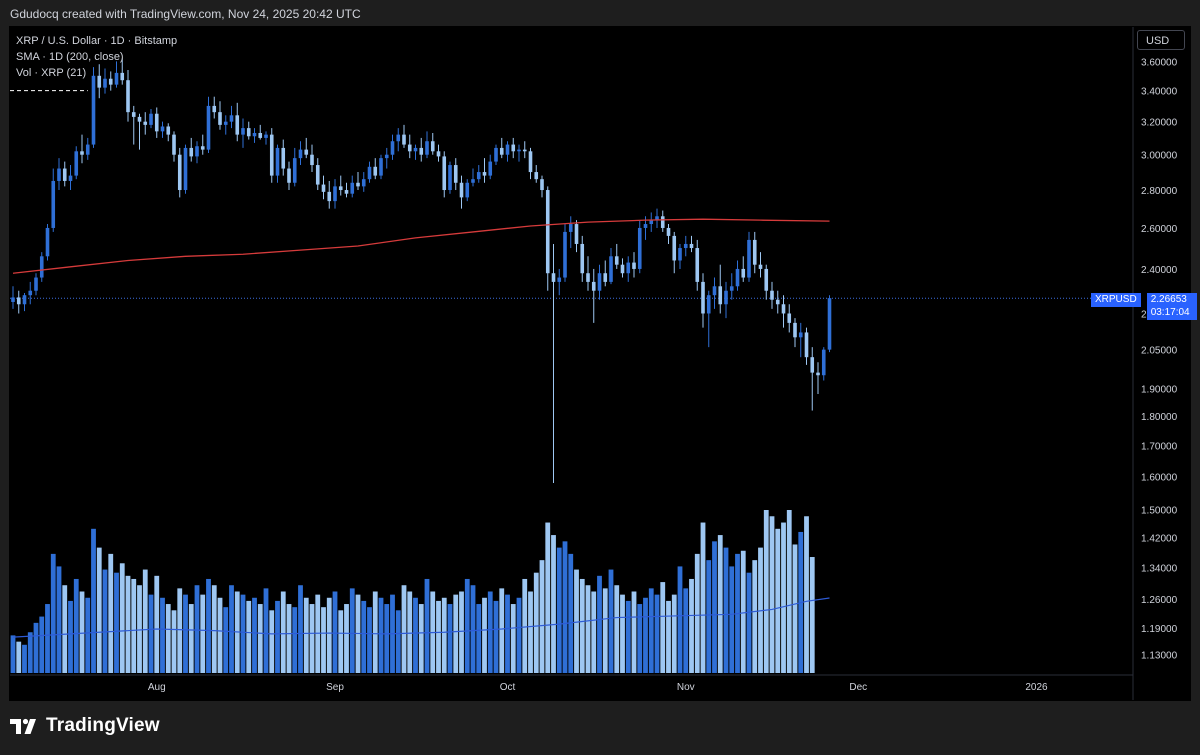 The width and height of the screenshot is (1200, 755). I want to click on legend-sma: SMA · 1D (200, close), so click(96, 57).